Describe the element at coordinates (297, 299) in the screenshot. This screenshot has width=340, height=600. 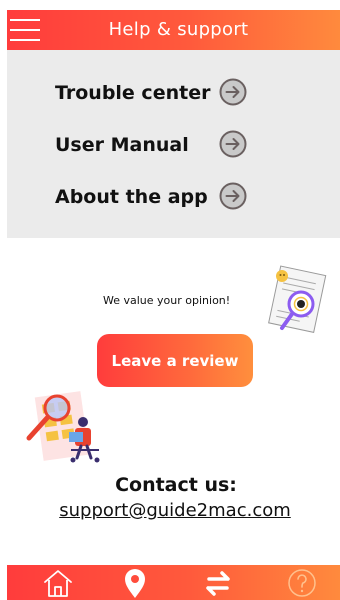
I see `document-review-illustration` at that location.